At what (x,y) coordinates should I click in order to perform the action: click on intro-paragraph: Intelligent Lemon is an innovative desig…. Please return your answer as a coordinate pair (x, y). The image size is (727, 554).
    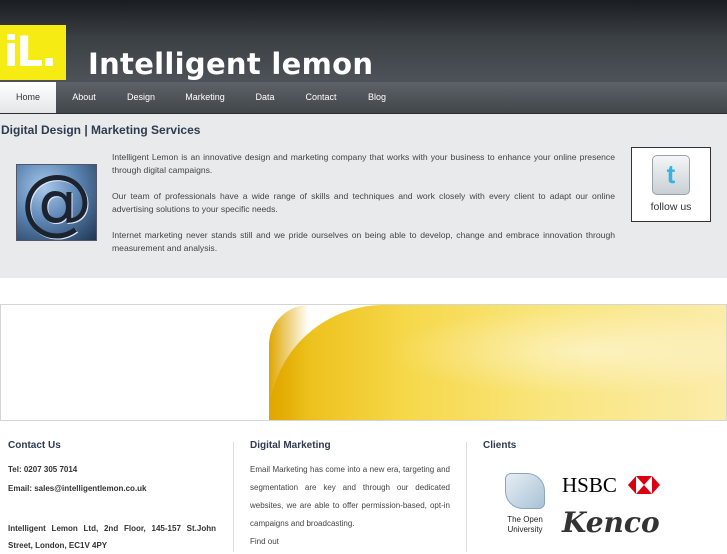
    Looking at the image, I should click on (363, 163).